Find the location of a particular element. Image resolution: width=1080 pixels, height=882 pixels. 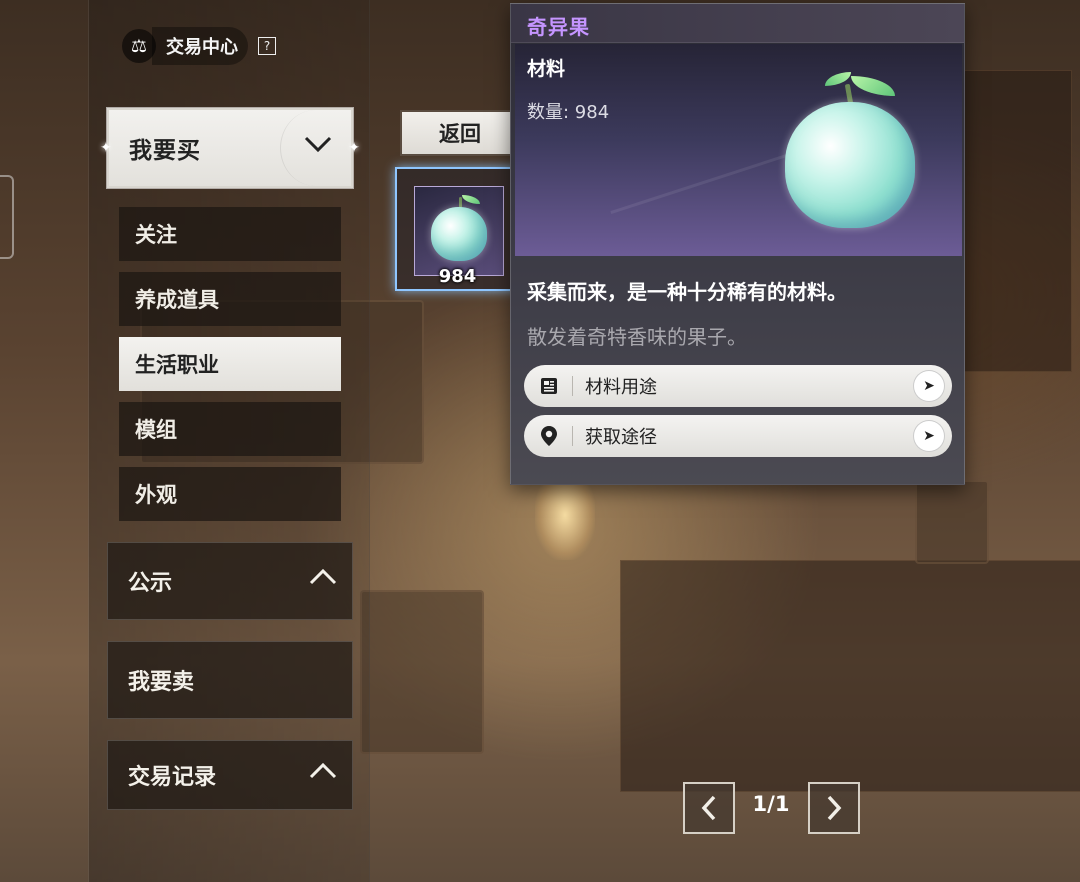

category-label: 外观 is located at coordinates (156, 495).